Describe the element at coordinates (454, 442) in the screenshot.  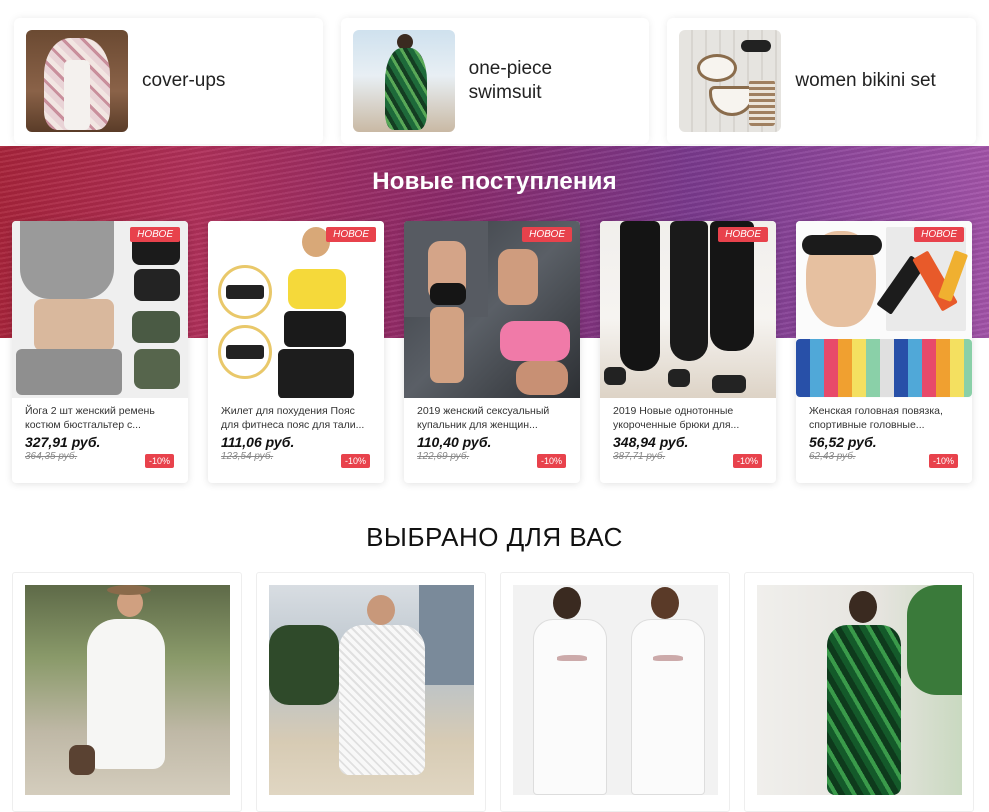
I see `product-price: 110,40 руб.` at that location.